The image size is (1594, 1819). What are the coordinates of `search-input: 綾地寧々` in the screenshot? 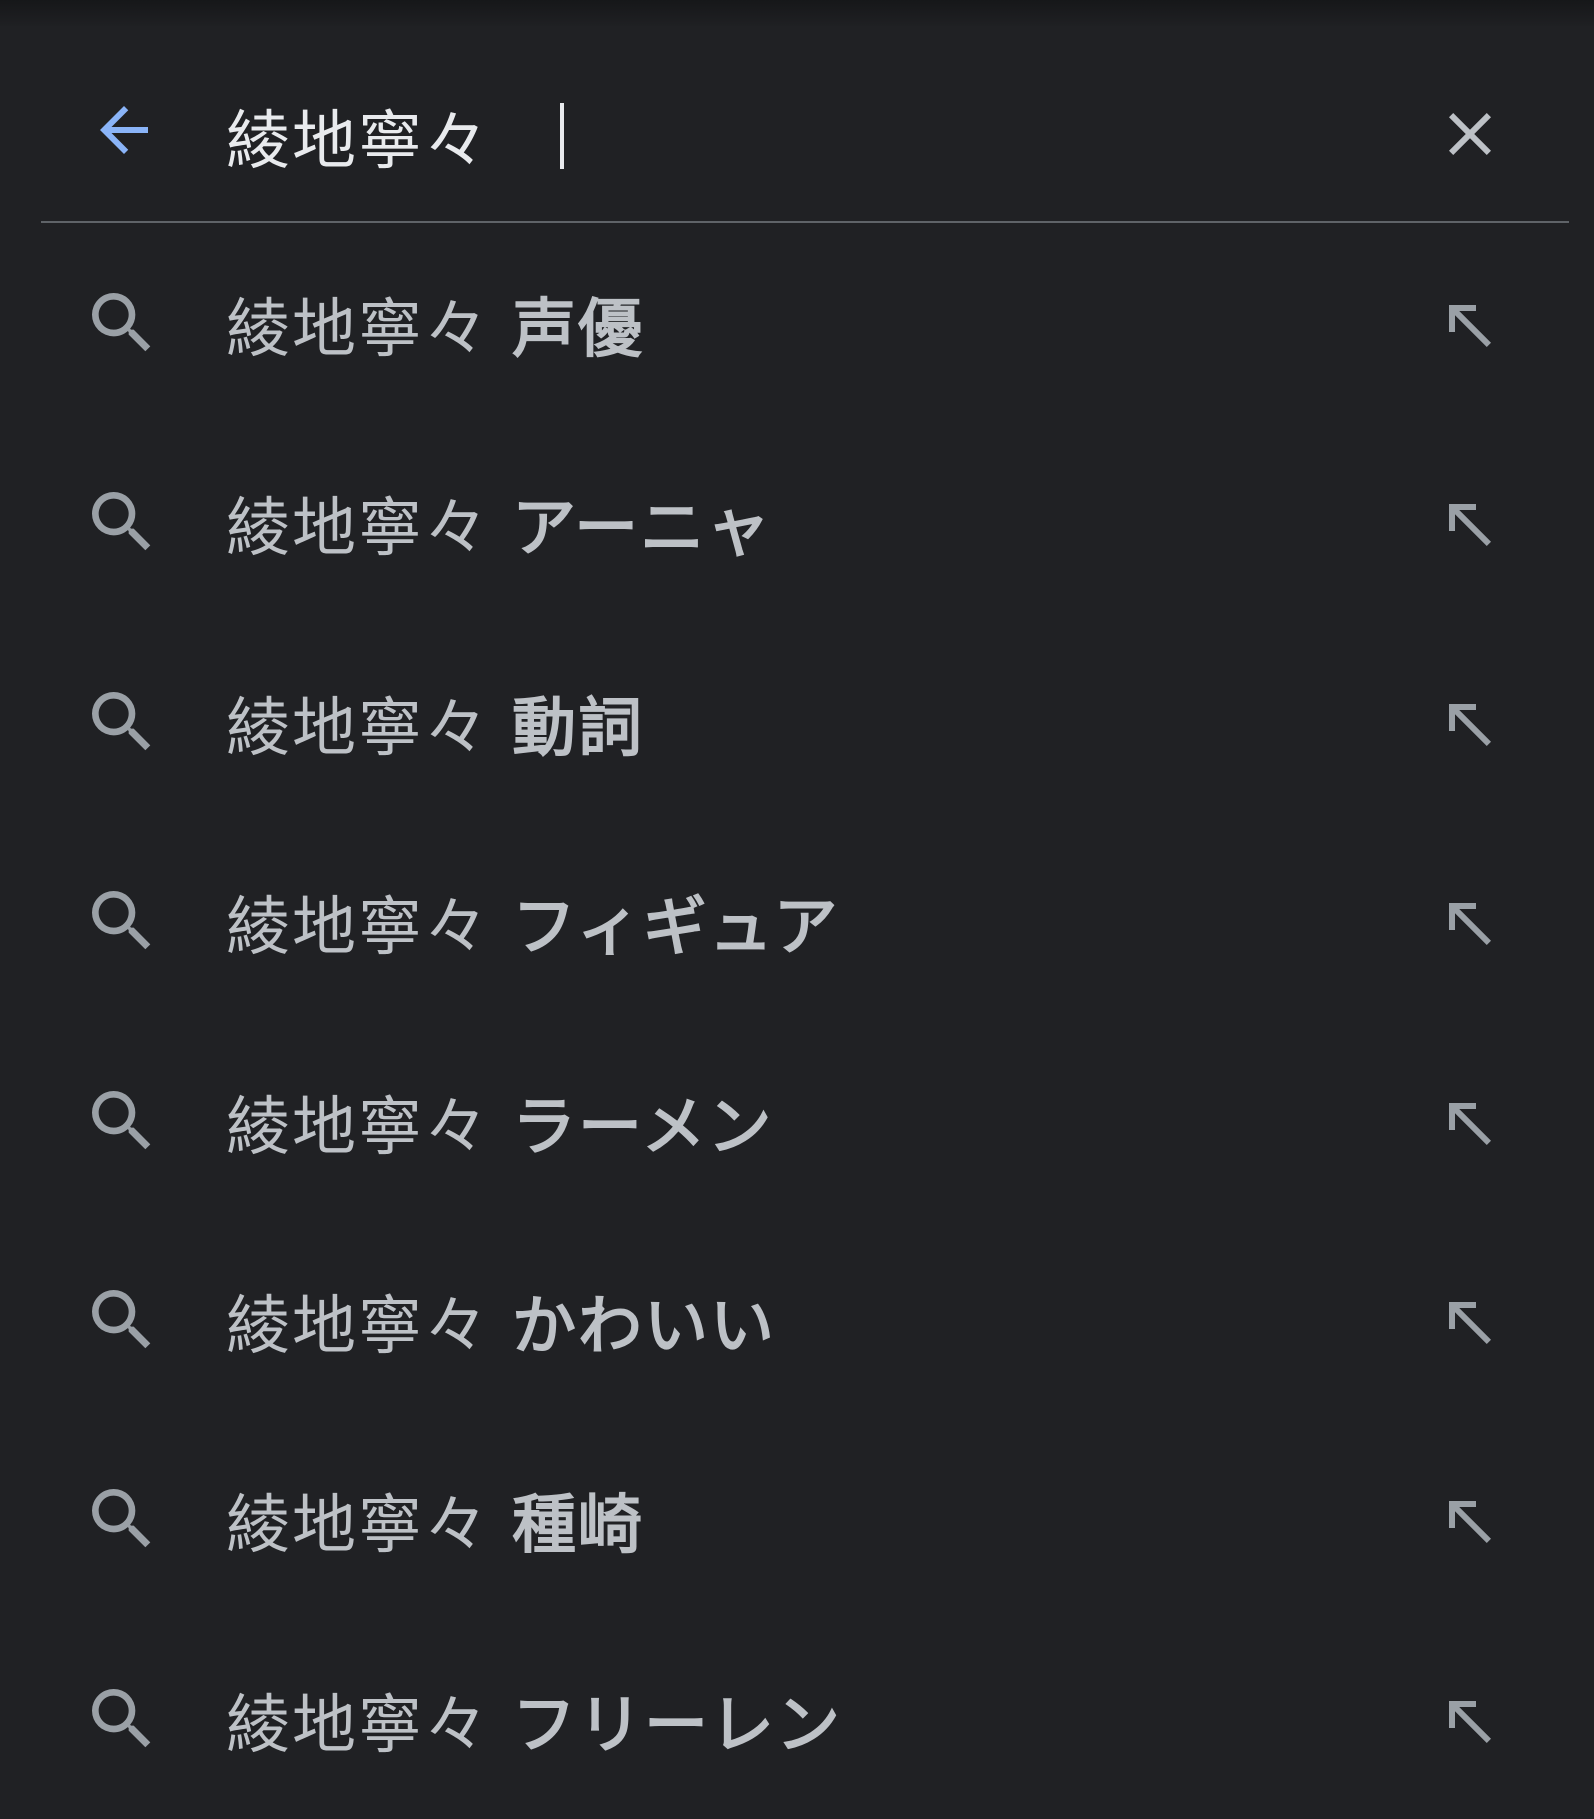 It's located at (395, 136).